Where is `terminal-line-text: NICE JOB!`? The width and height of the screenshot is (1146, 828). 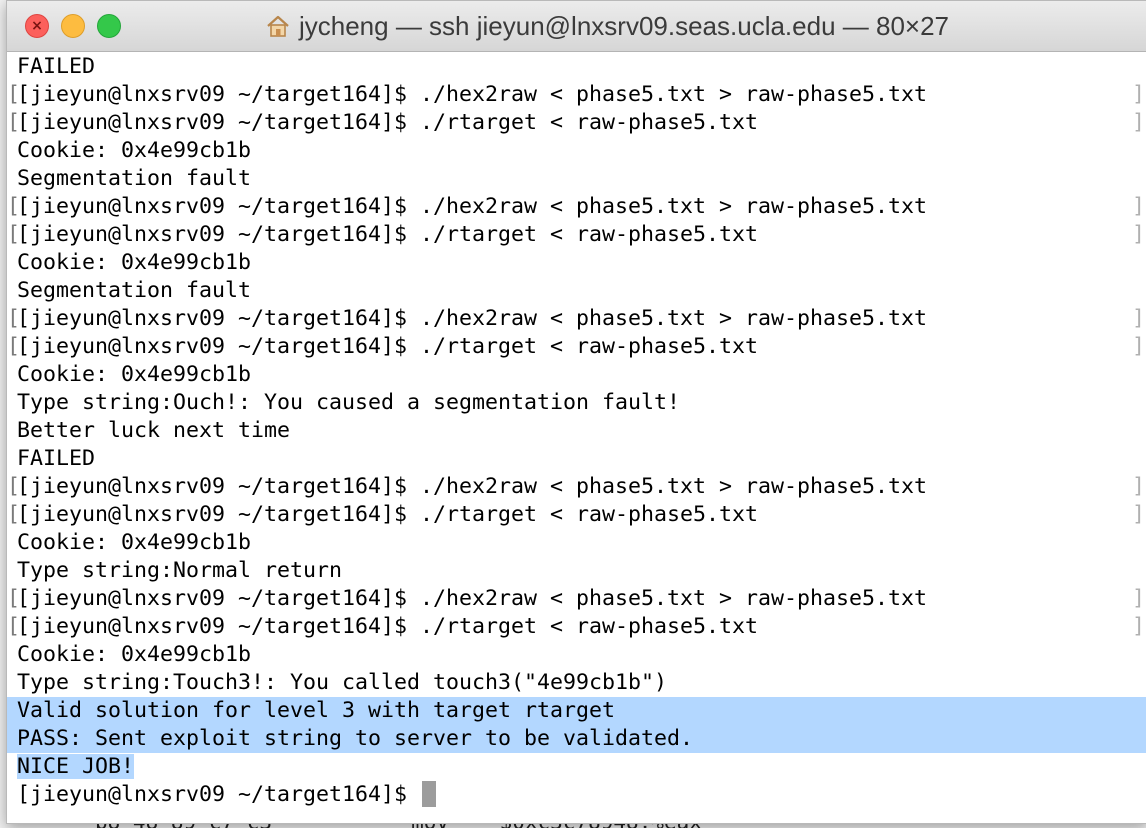
terminal-line-text: NICE JOB! is located at coordinates (76, 766).